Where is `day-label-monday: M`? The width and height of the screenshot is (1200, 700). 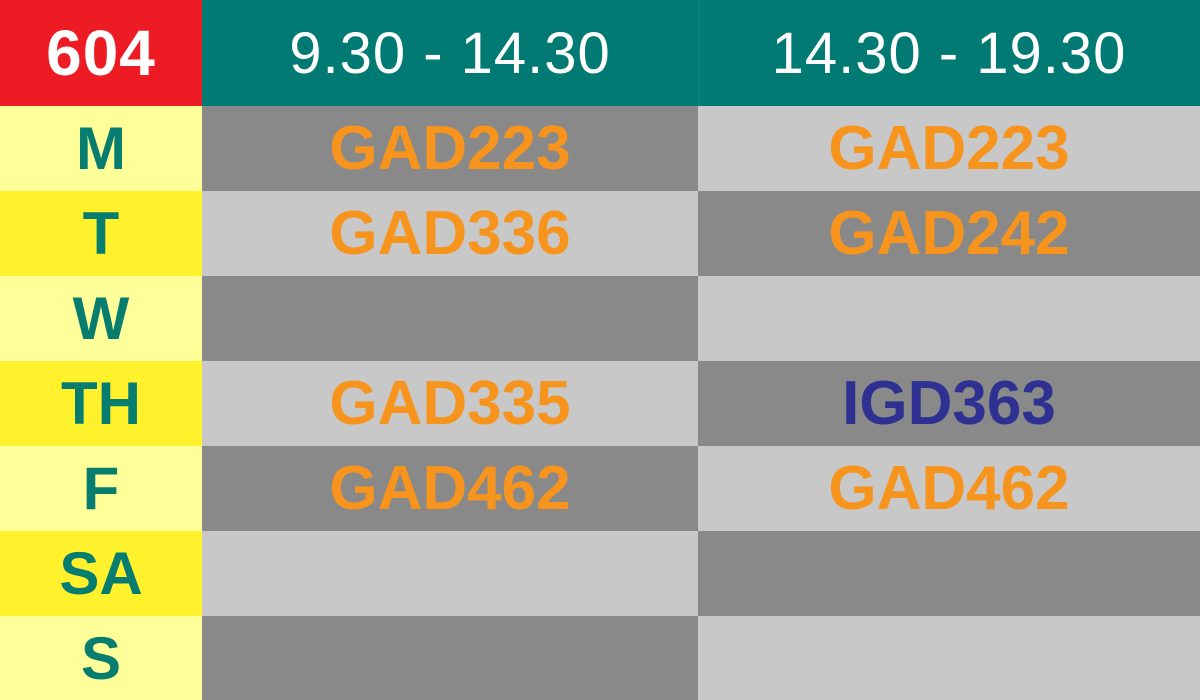
day-label-monday: M is located at coordinates (101, 148).